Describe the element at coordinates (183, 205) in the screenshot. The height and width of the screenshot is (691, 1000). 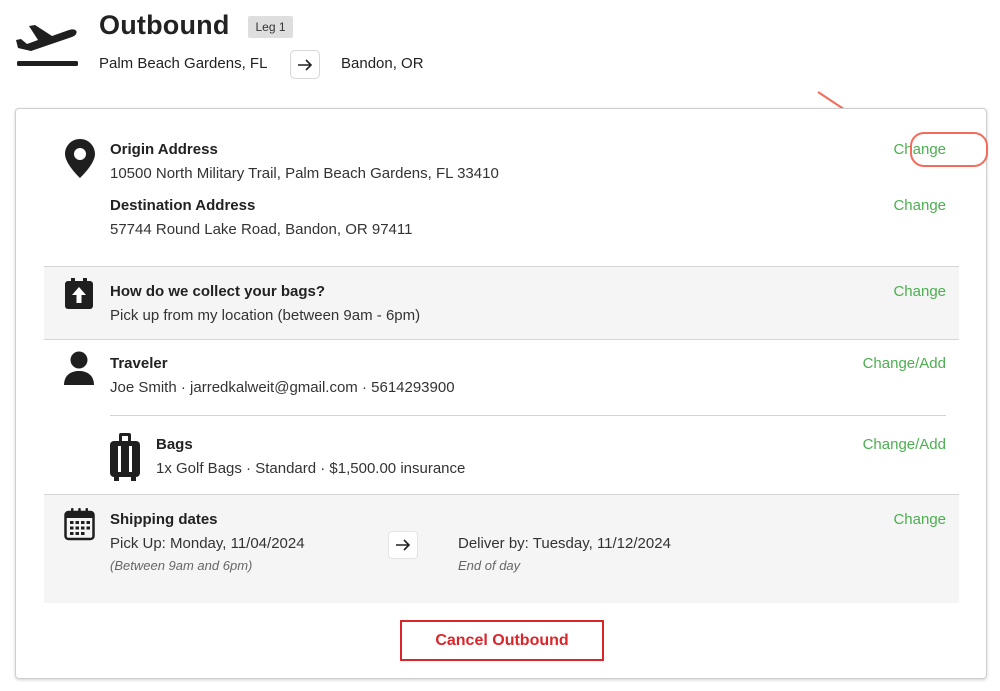
I see `destination-address-label: Destination Address` at that location.